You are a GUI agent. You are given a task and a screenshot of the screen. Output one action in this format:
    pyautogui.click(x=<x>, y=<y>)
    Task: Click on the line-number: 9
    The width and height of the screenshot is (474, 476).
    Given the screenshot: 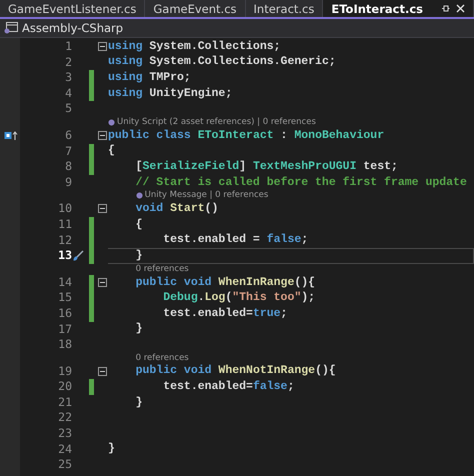 What is the action you would take?
    pyautogui.click(x=68, y=182)
    